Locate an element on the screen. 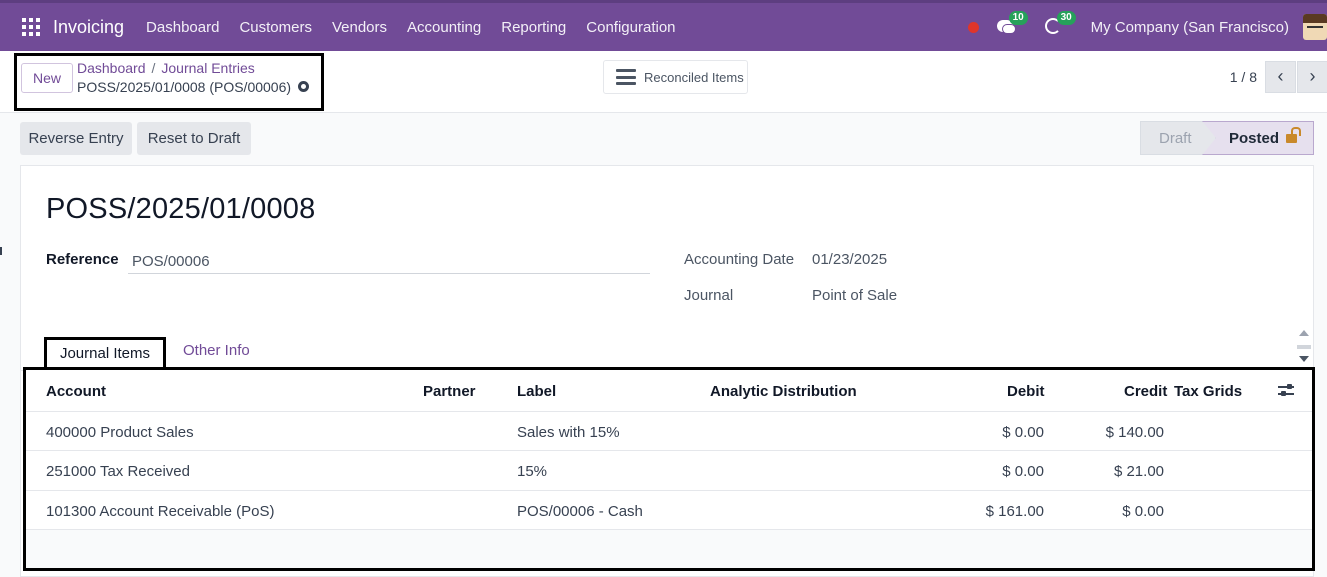  status-posted: Posted is located at coordinates (1258, 138).